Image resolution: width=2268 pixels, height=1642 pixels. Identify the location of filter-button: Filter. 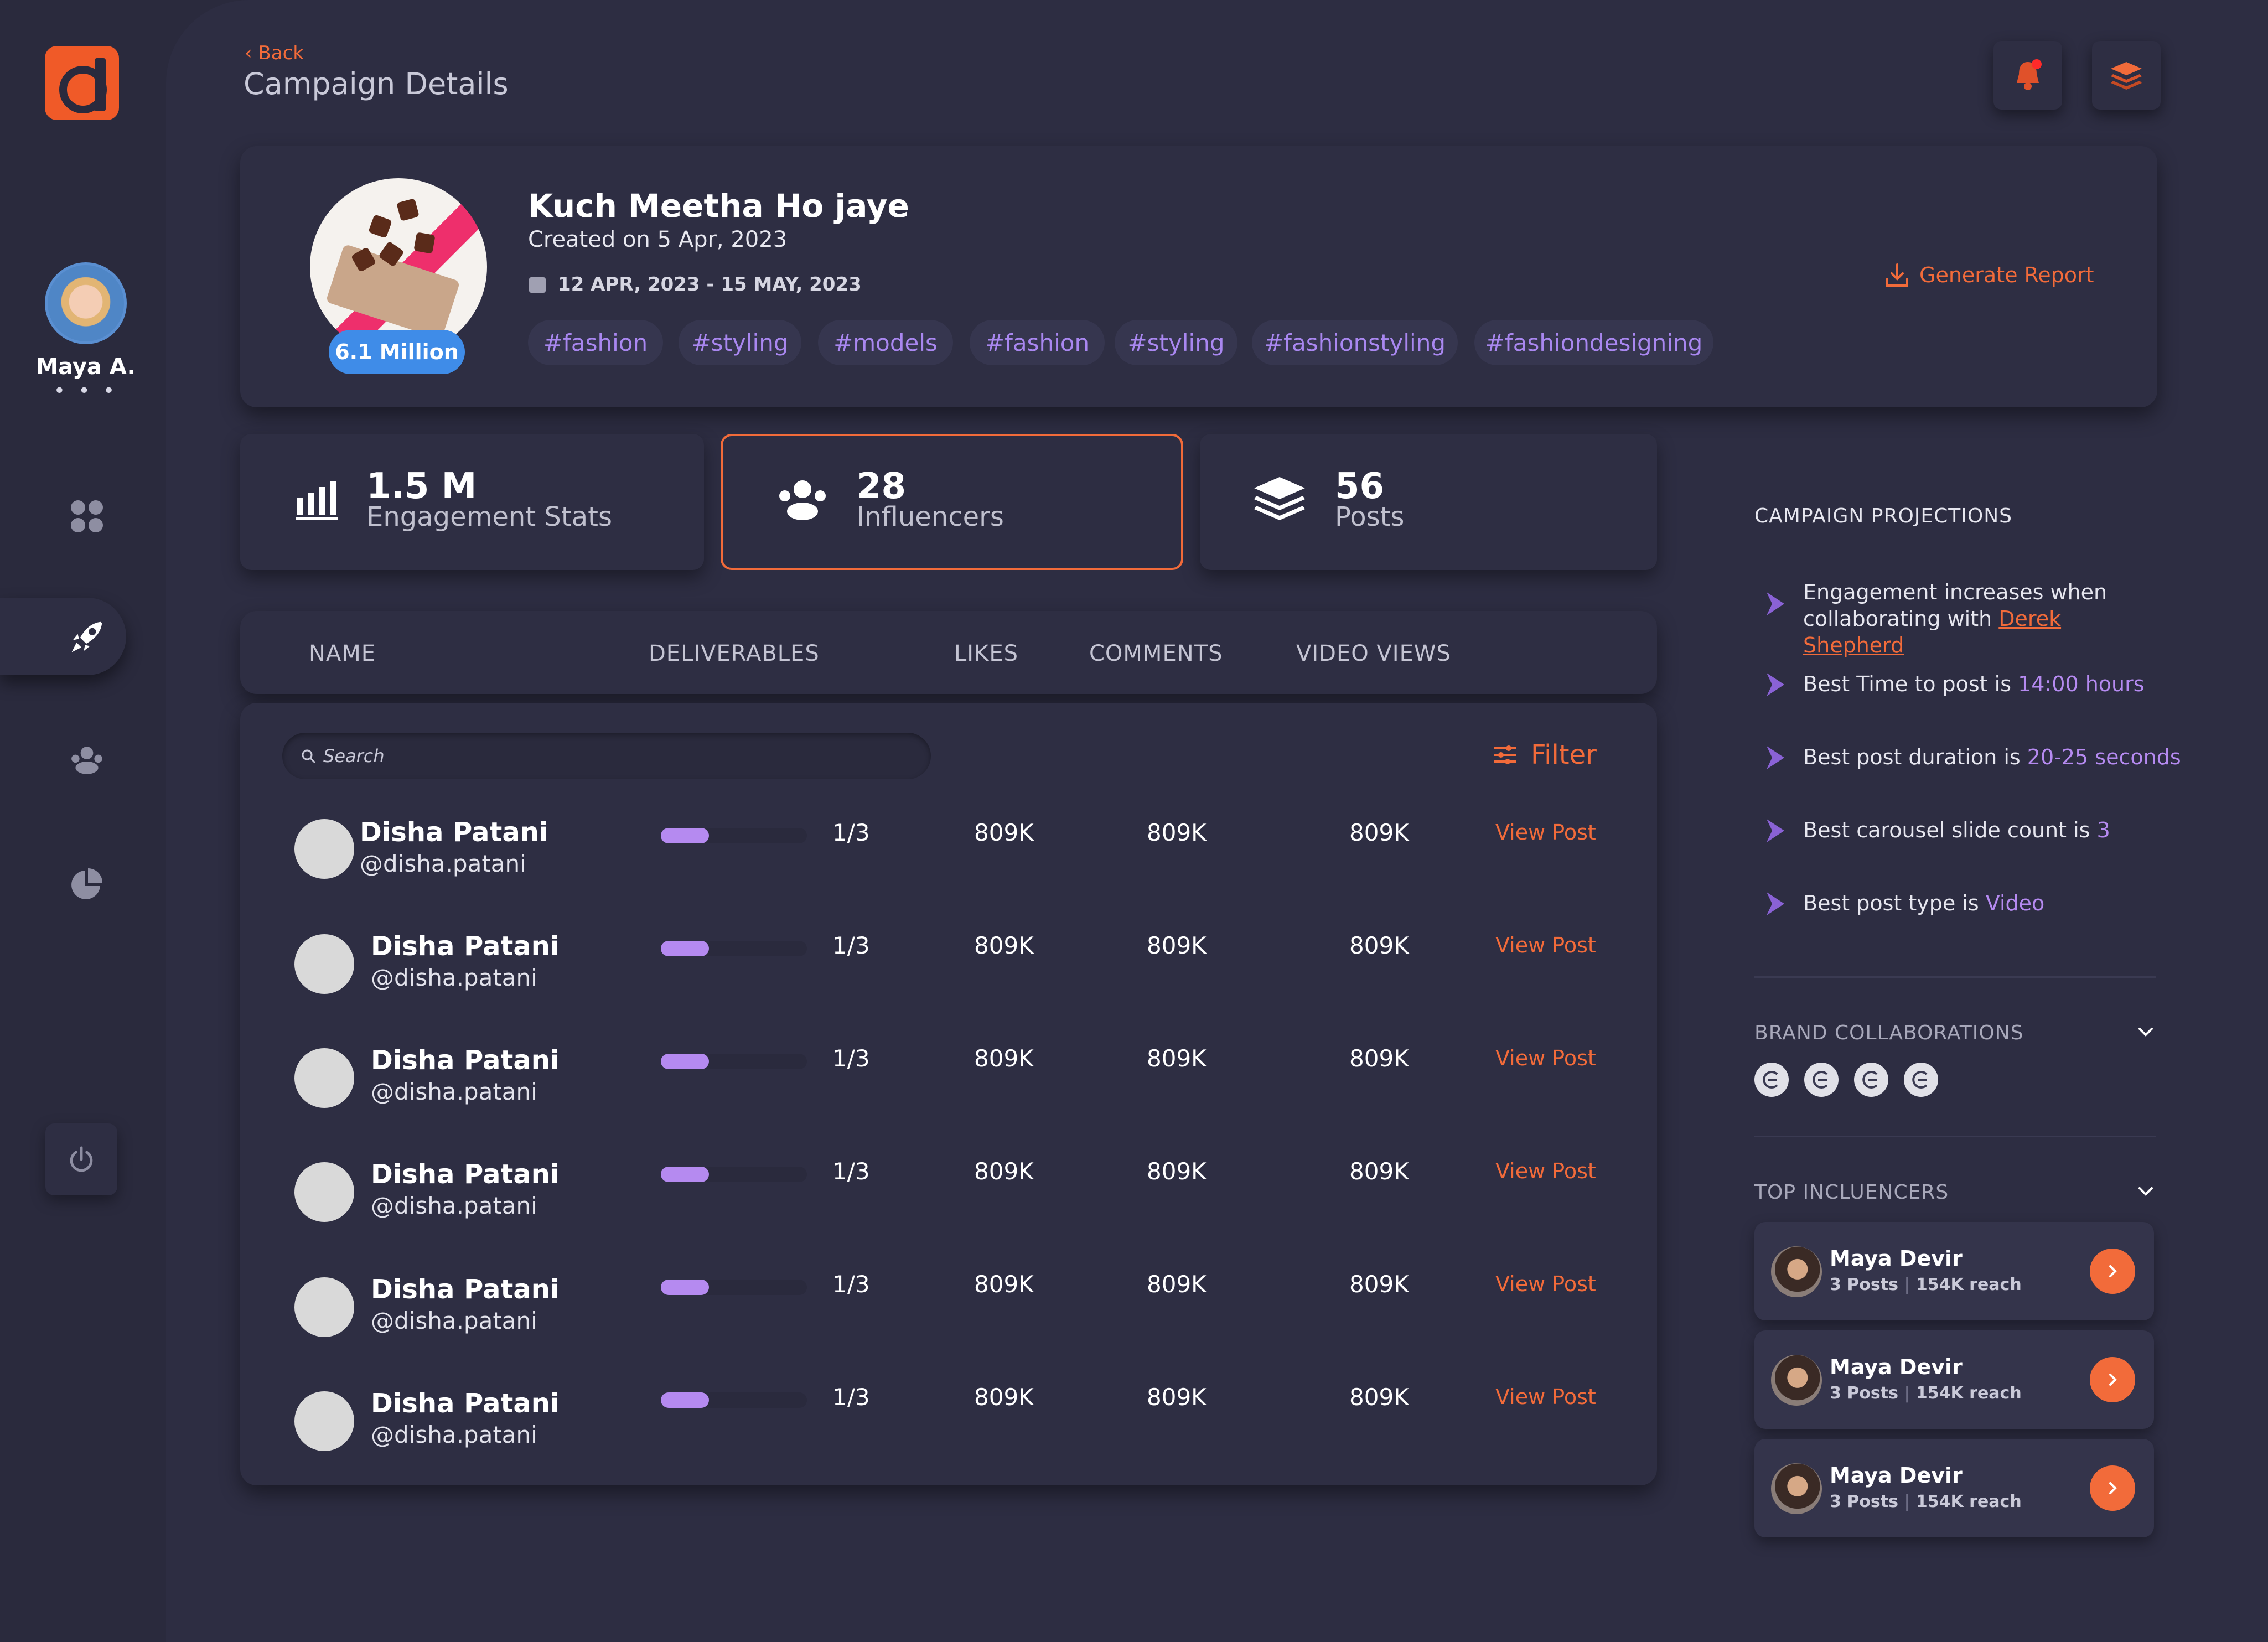
(1544, 754).